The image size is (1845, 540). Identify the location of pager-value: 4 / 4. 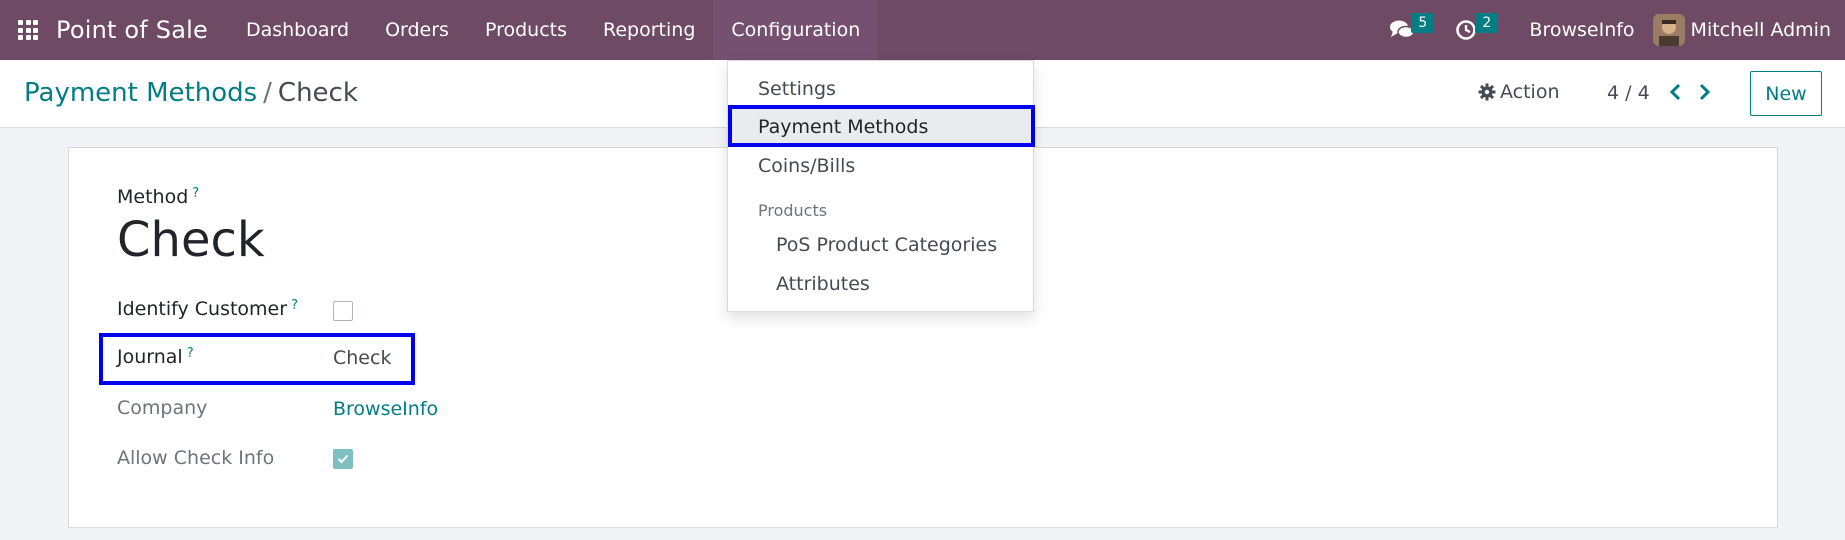
(1628, 93).